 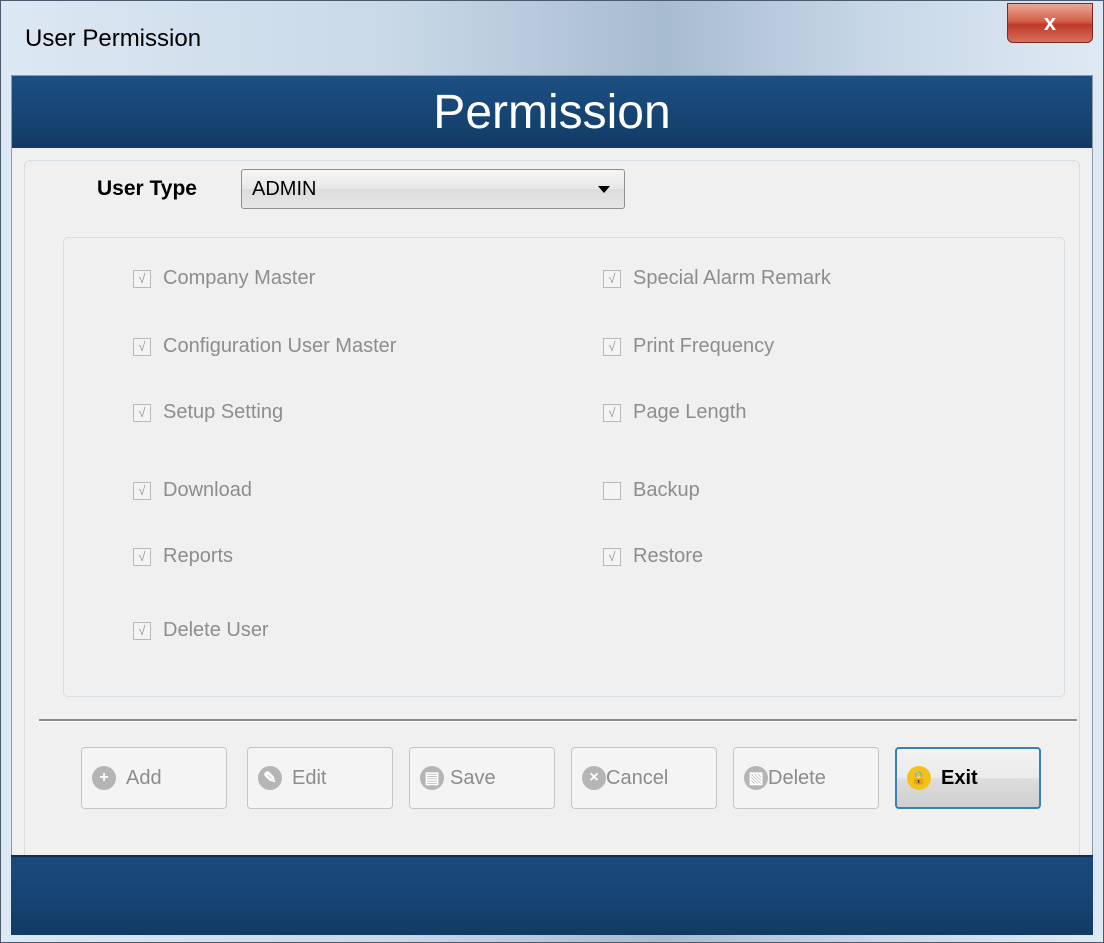 I want to click on add-button-label: Add, so click(x=144, y=777).